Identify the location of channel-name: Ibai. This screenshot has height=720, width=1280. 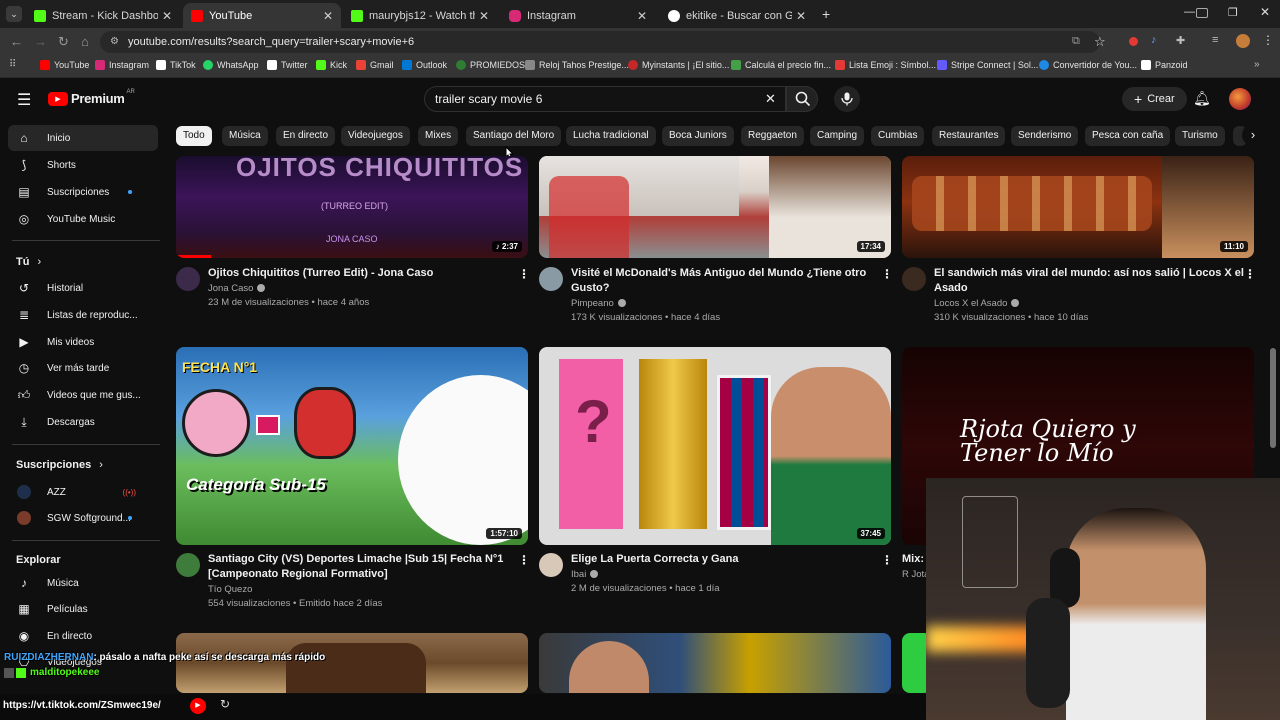
(585, 574).